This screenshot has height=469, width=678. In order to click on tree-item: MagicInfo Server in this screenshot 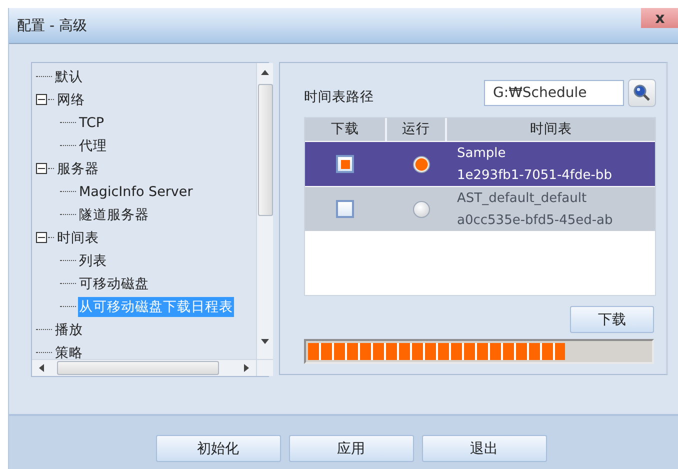, I will do `click(136, 191)`.